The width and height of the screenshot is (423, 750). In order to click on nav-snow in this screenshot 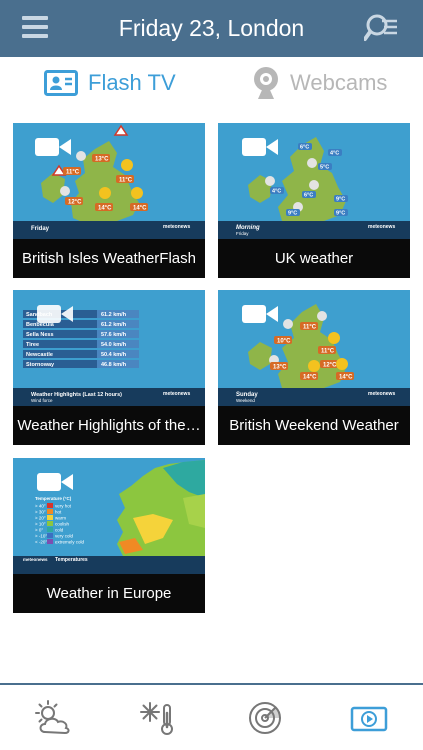, I will do `click(158, 718)`.